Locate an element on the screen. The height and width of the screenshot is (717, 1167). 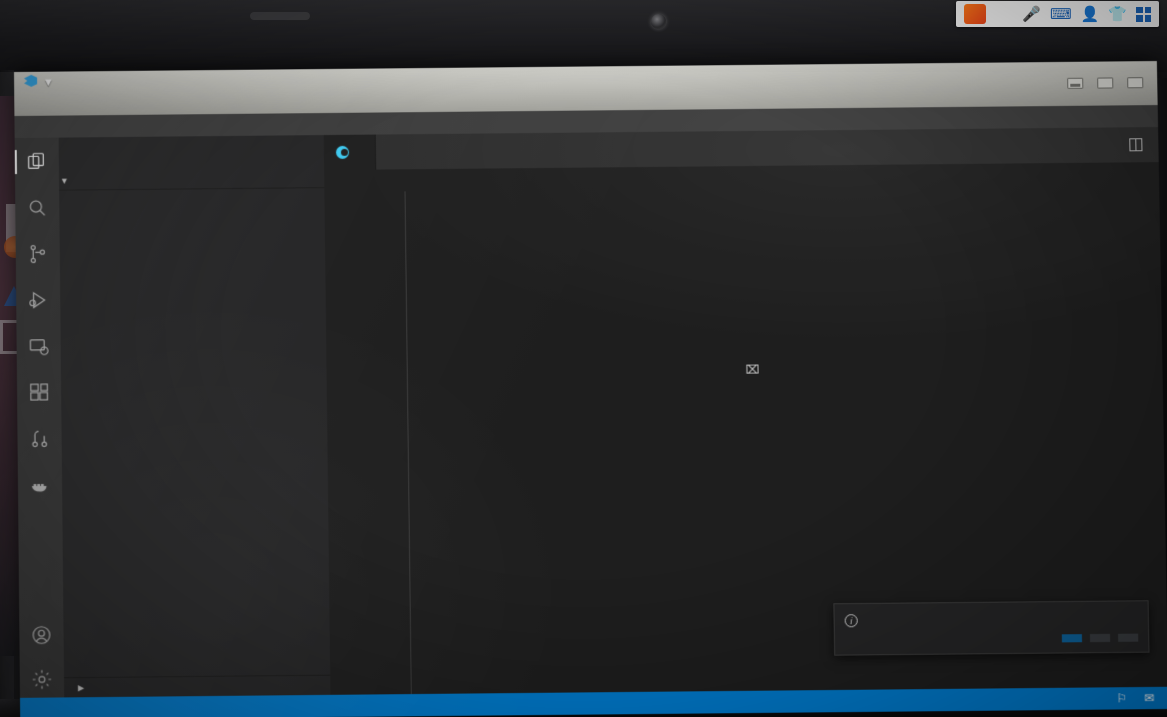
vscode-app-name: ▾ is located at coordinates (37, 82).